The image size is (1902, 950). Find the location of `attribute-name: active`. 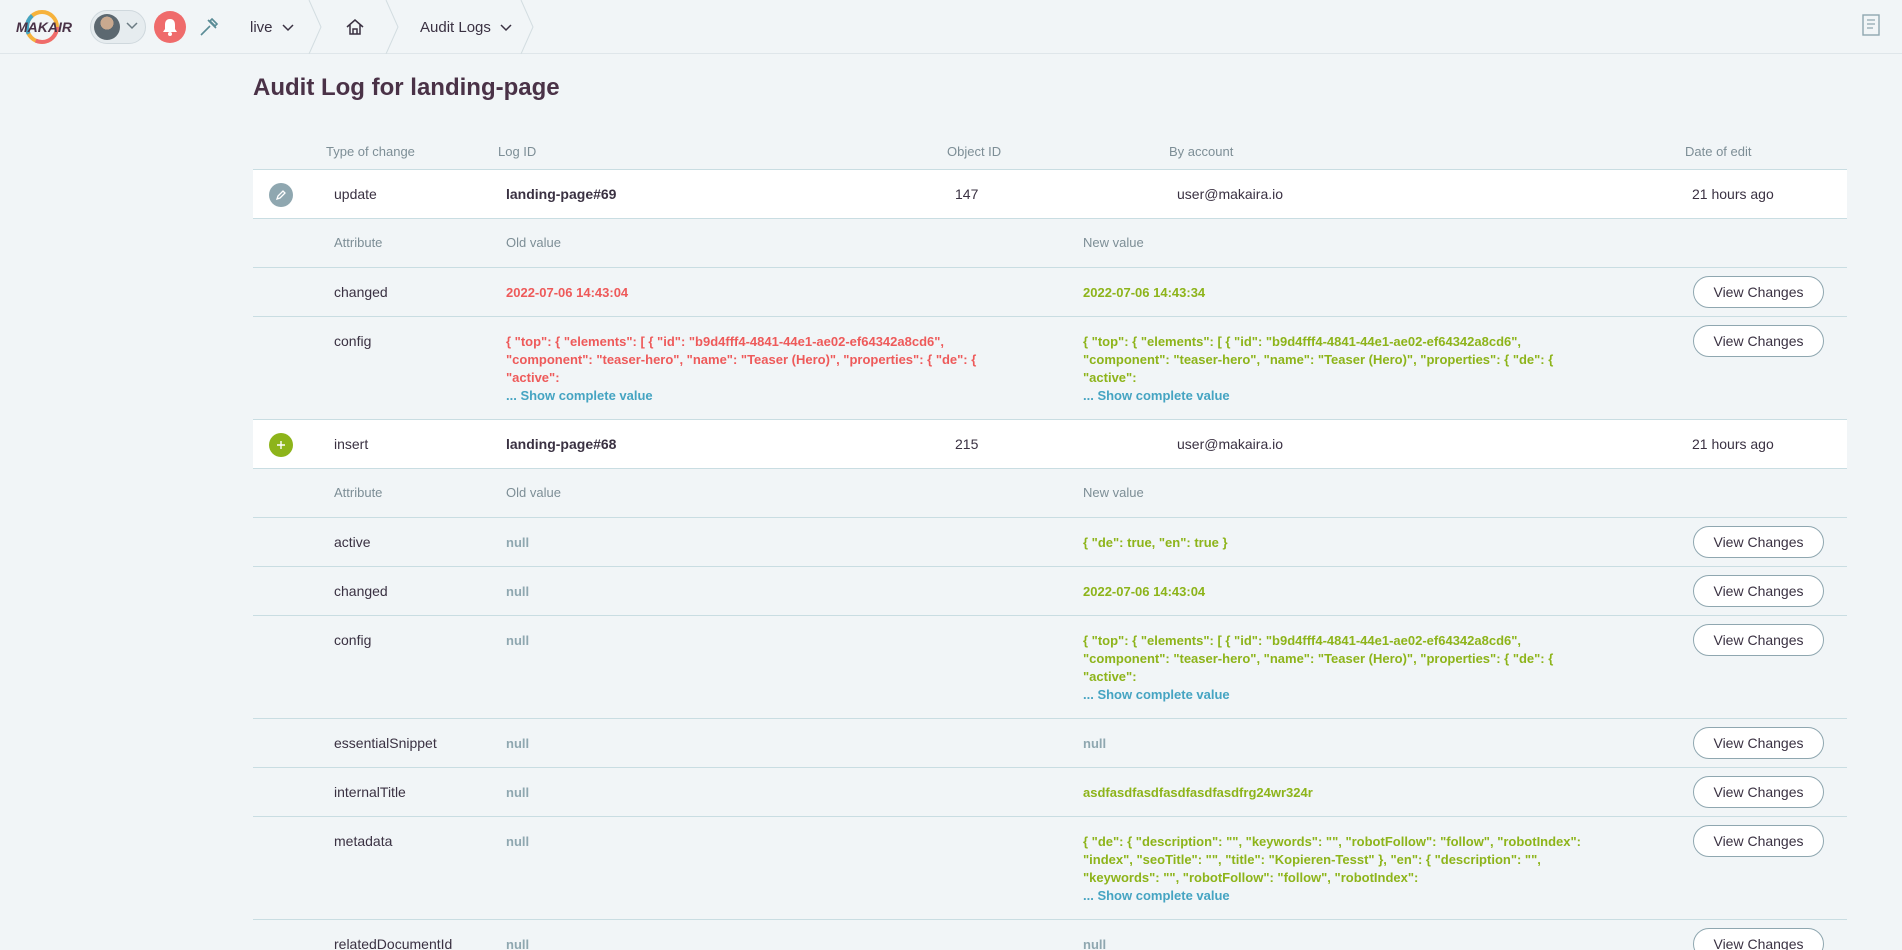

attribute-name: active is located at coordinates (352, 542).